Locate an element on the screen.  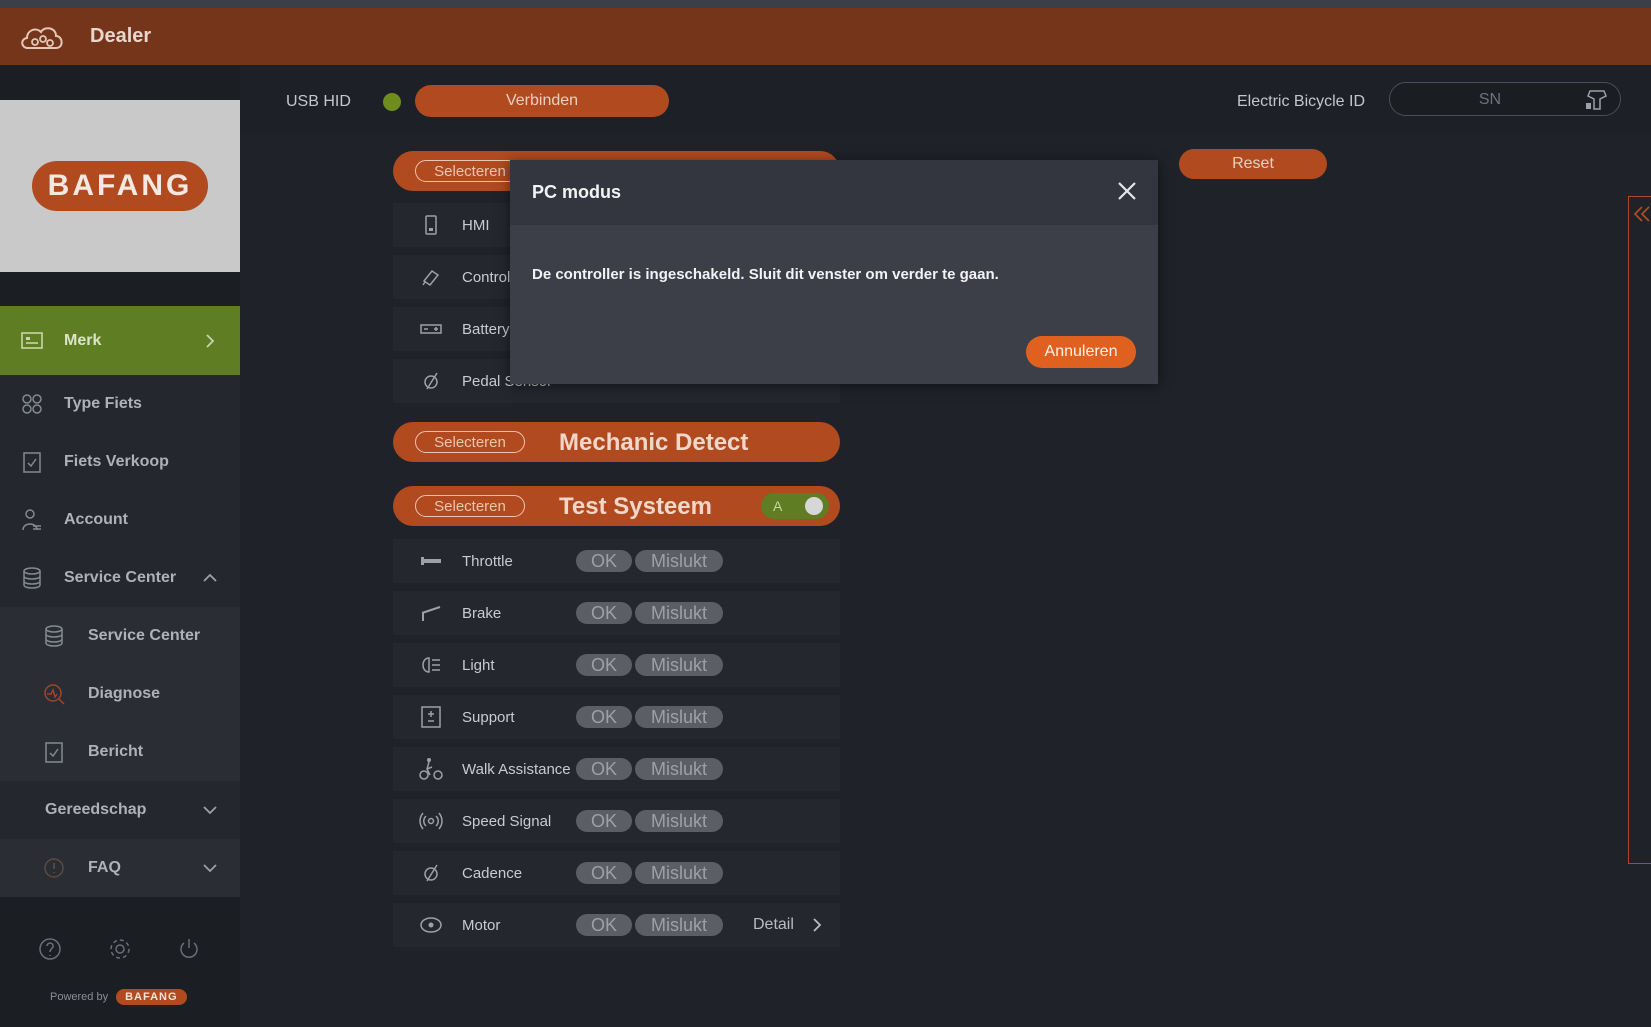
light-icon is located at coordinates (431, 665).